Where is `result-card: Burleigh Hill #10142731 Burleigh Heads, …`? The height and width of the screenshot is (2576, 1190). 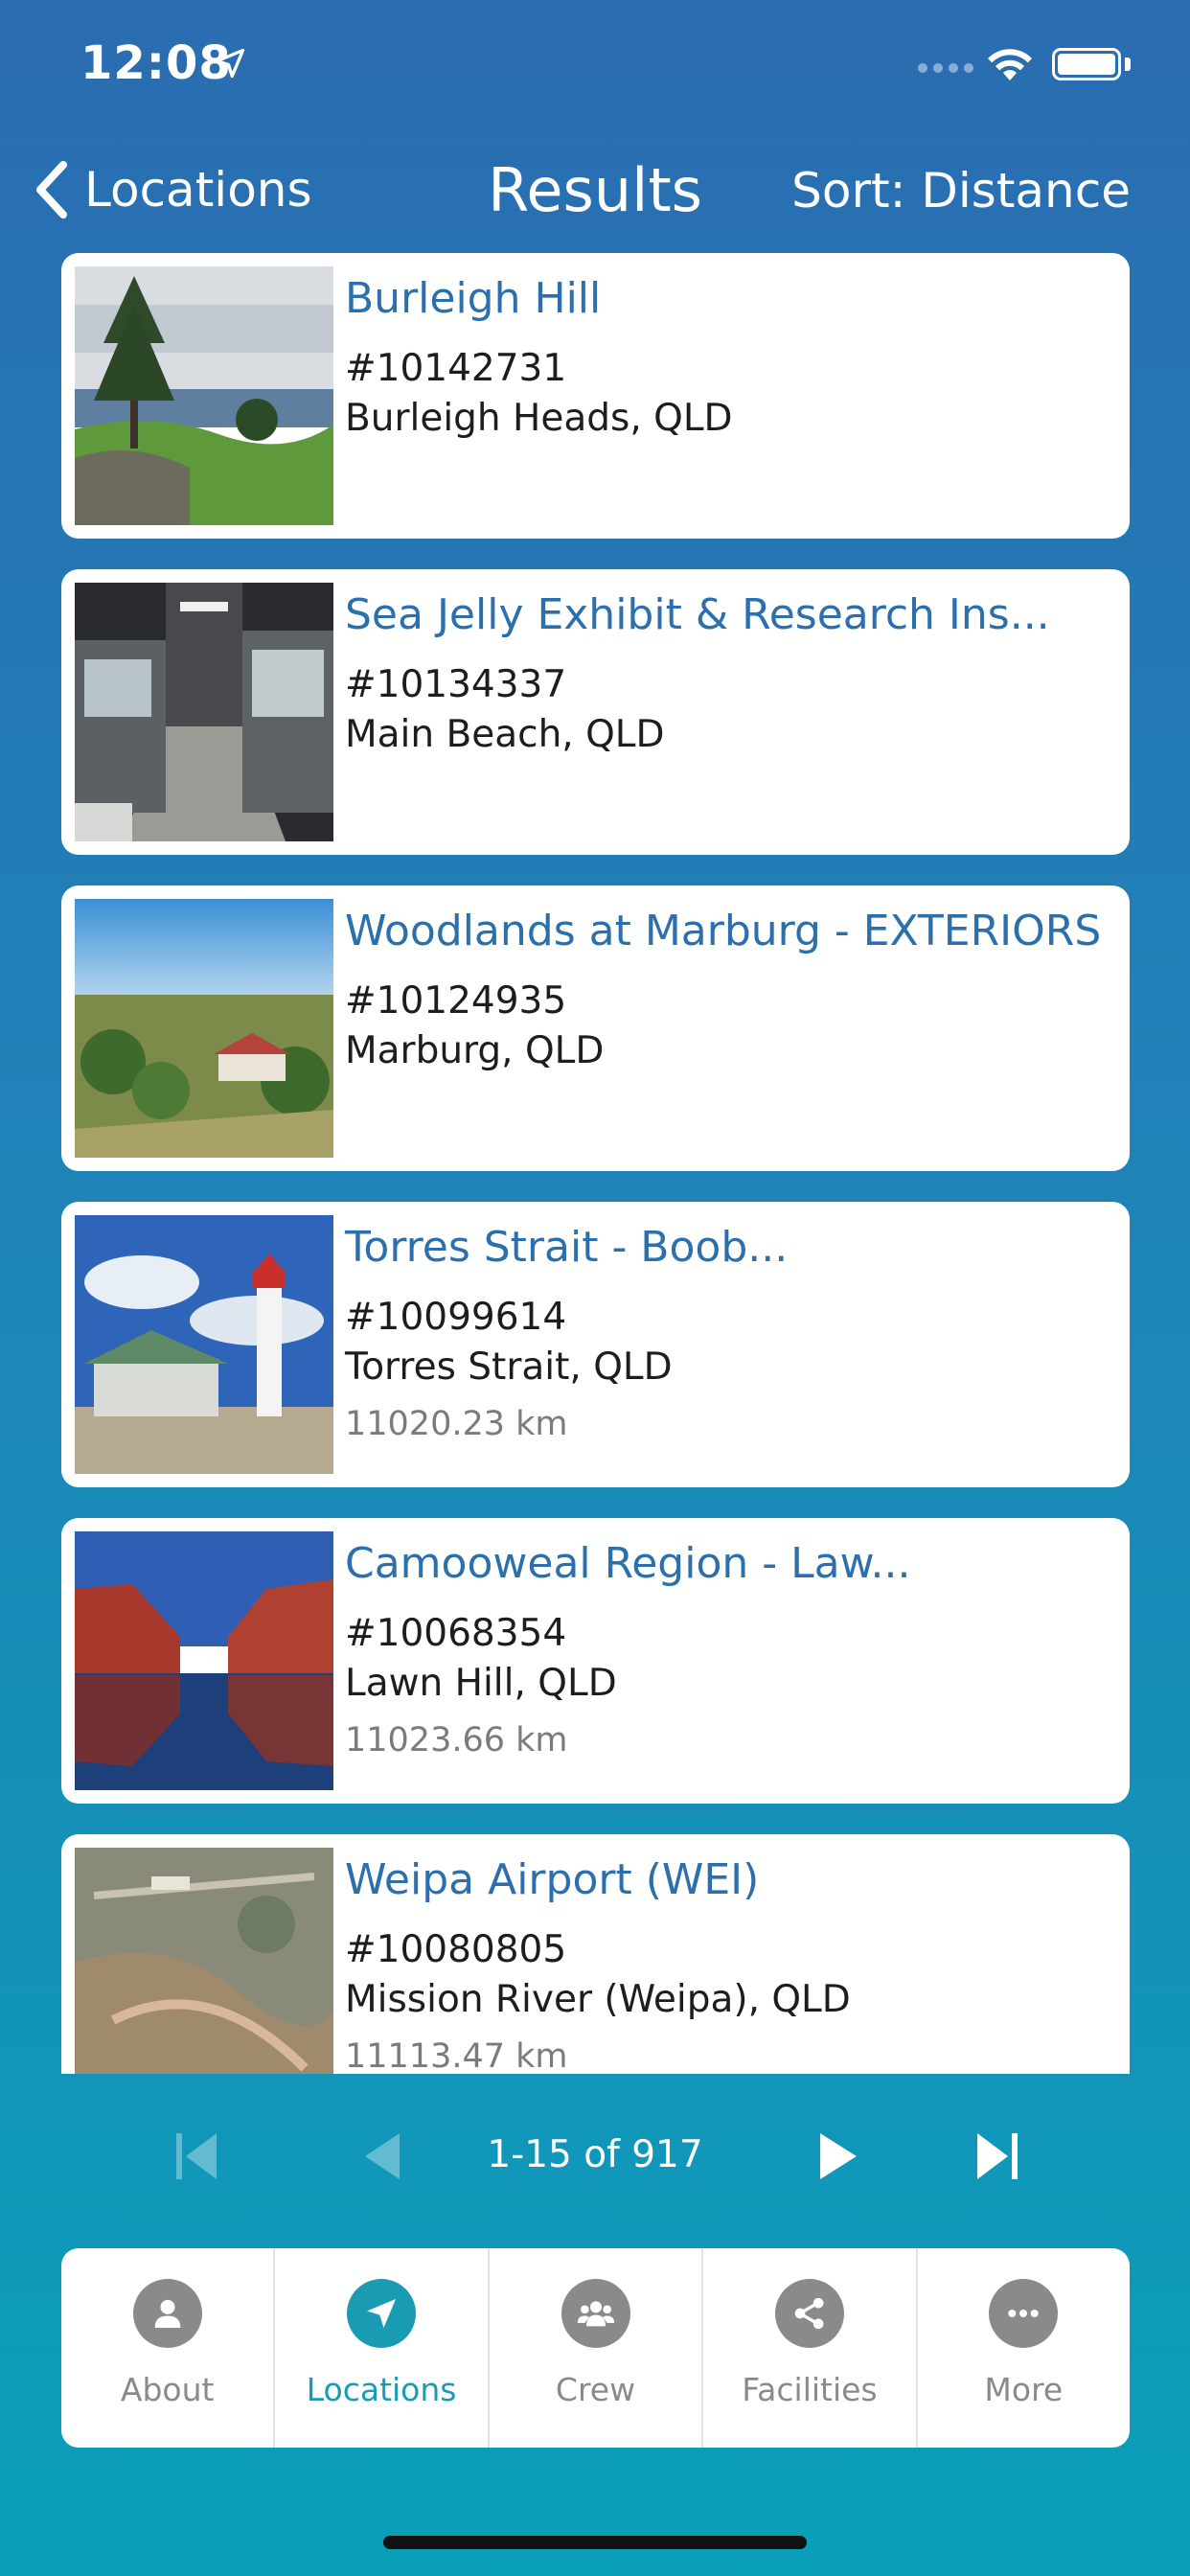 result-card: Burleigh Hill #10142731 Burleigh Heads, … is located at coordinates (595, 396).